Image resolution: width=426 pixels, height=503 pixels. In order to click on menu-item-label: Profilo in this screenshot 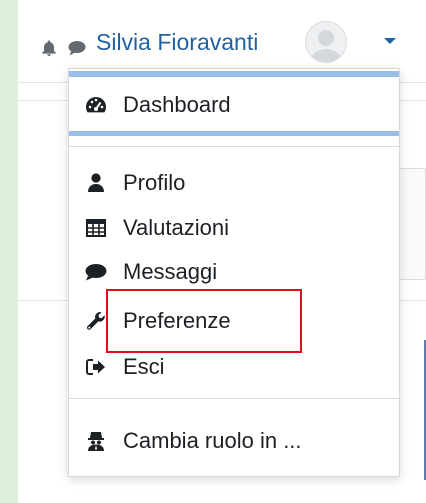, I will do `click(154, 182)`.